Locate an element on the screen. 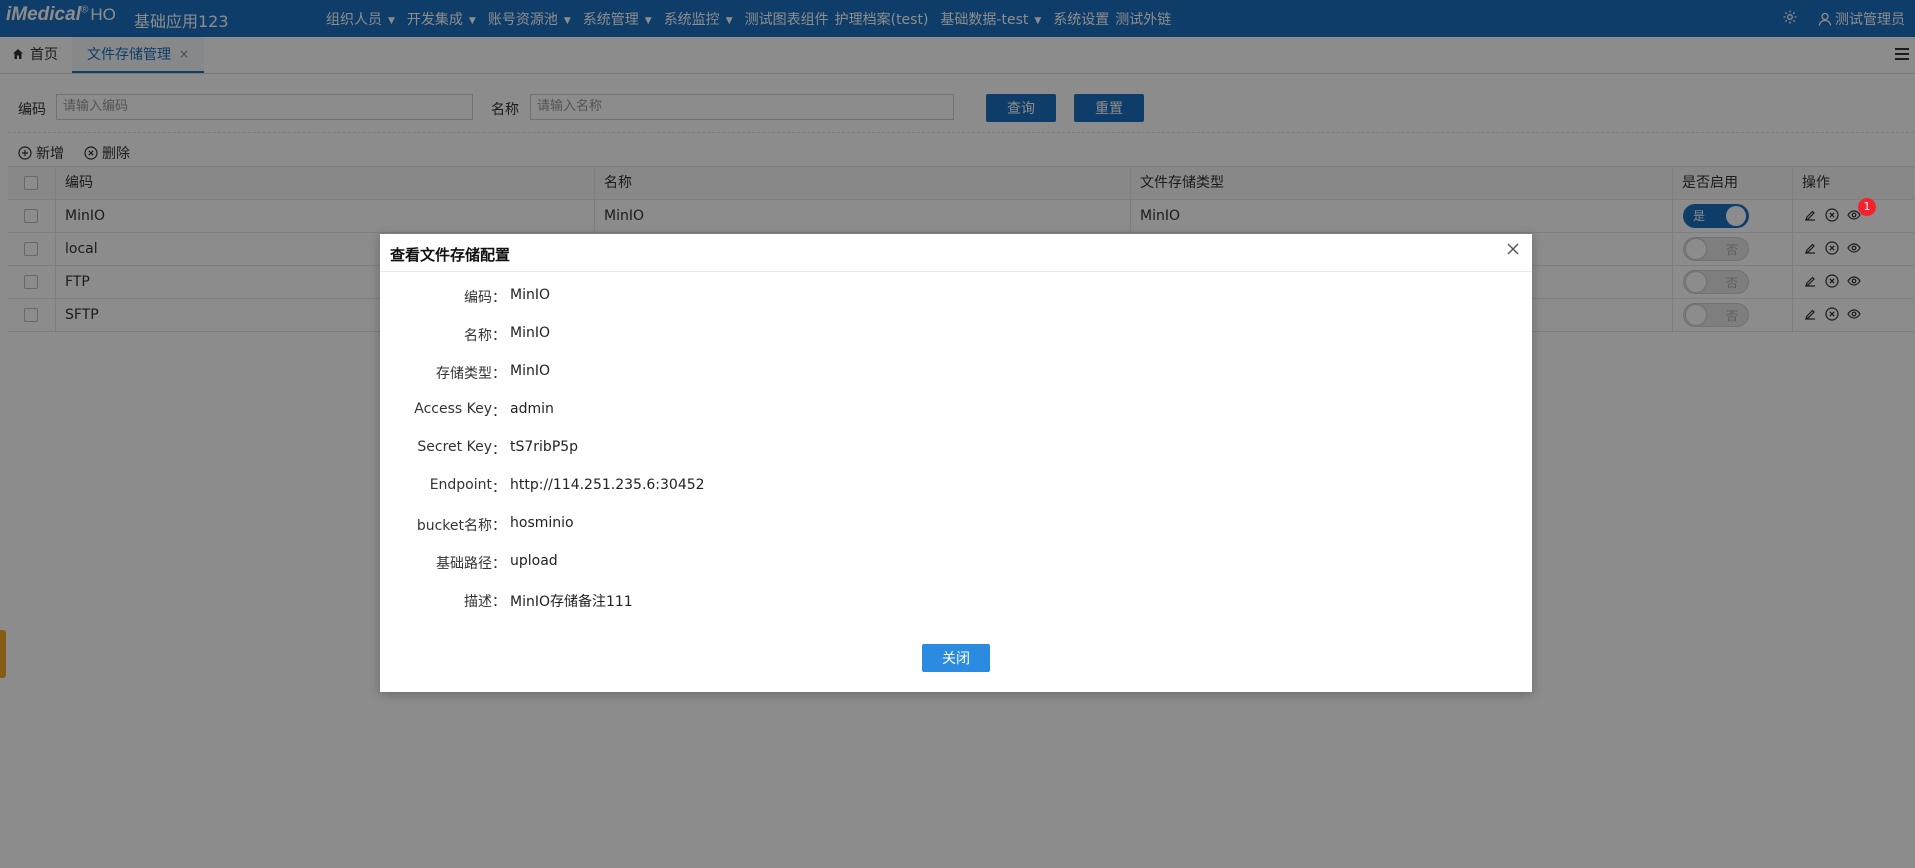 This screenshot has height=868, width=1915. field-label: 描述 is located at coordinates (478, 602).